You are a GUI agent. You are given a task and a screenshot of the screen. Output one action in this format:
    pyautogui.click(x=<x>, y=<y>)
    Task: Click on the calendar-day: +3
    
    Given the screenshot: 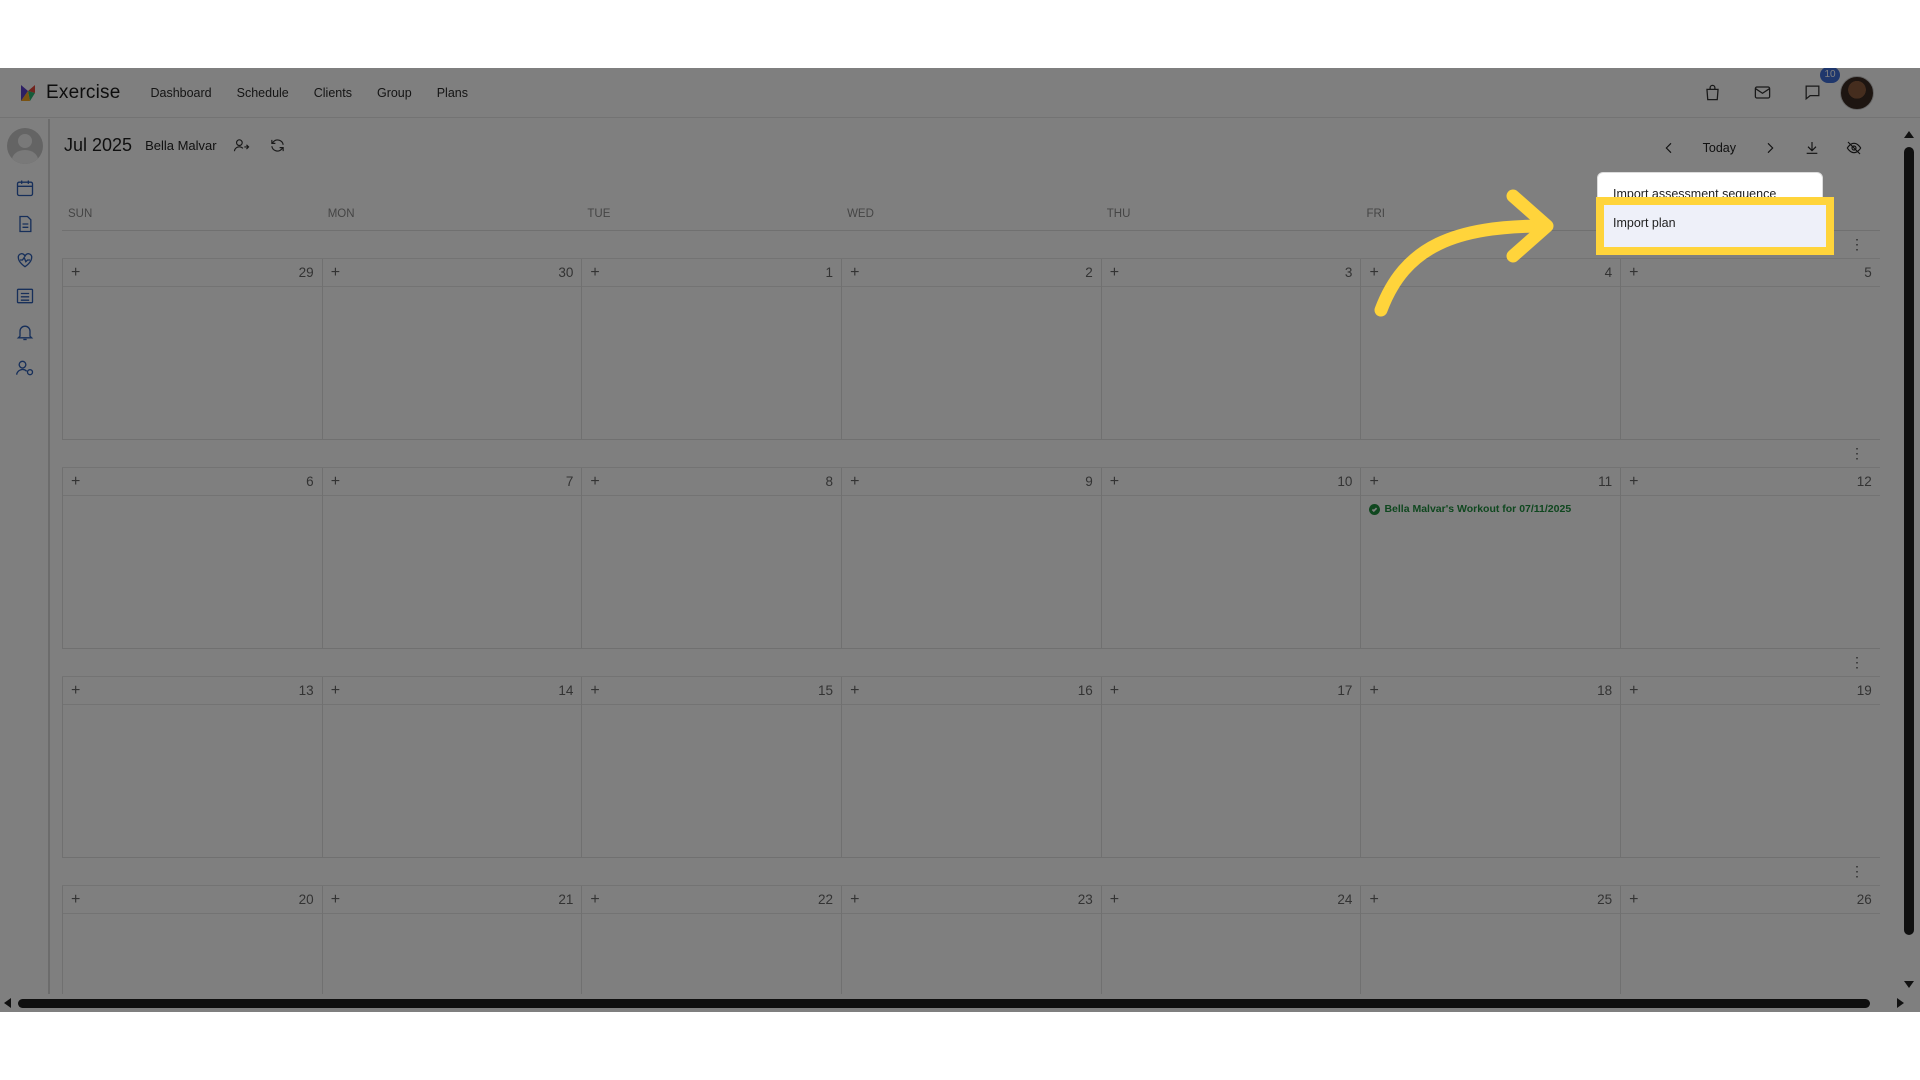 What is the action you would take?
    pyautogui.click(x=1230, y=349)
    